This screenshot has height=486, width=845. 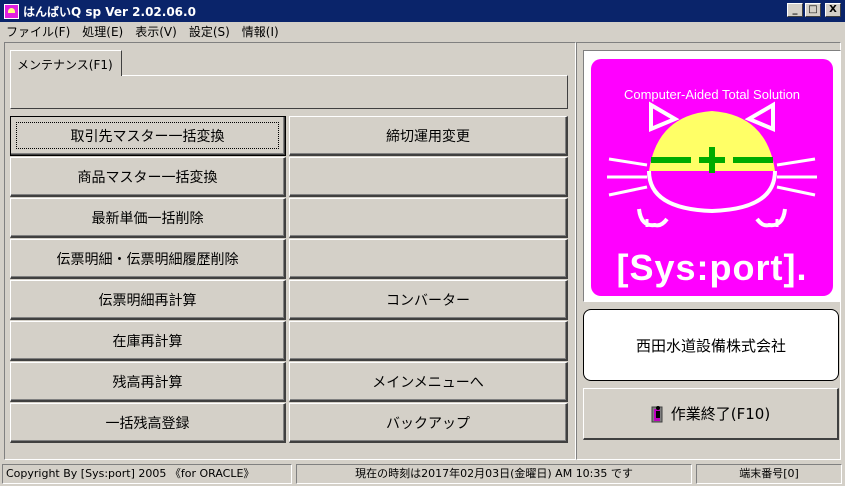 I want to click on product-master-convert-button: 商品マスター一括変換, so click(x=148, y=177).